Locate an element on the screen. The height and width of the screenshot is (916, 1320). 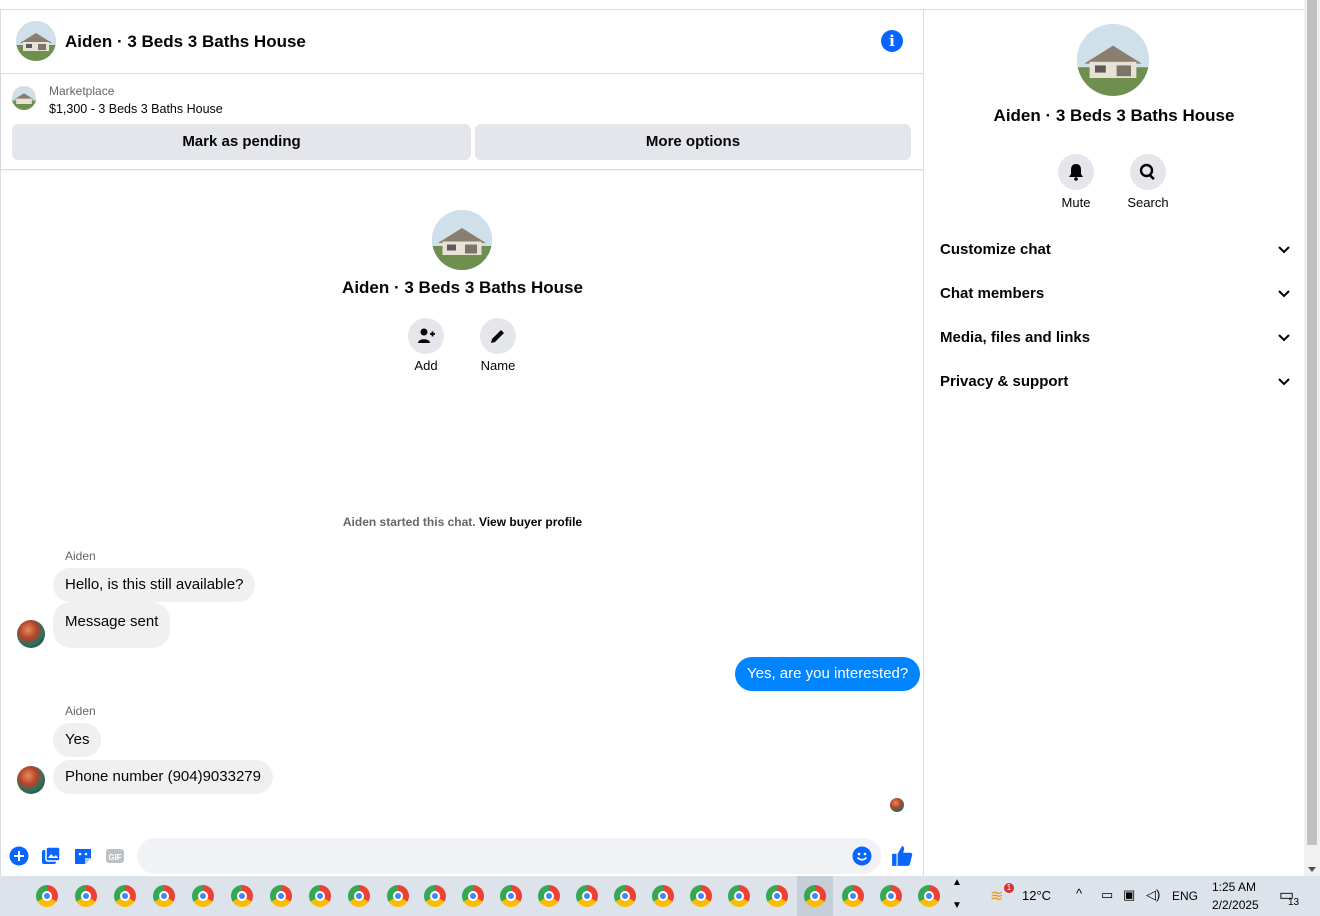
photo-icon is located at coordinates (51, 856).